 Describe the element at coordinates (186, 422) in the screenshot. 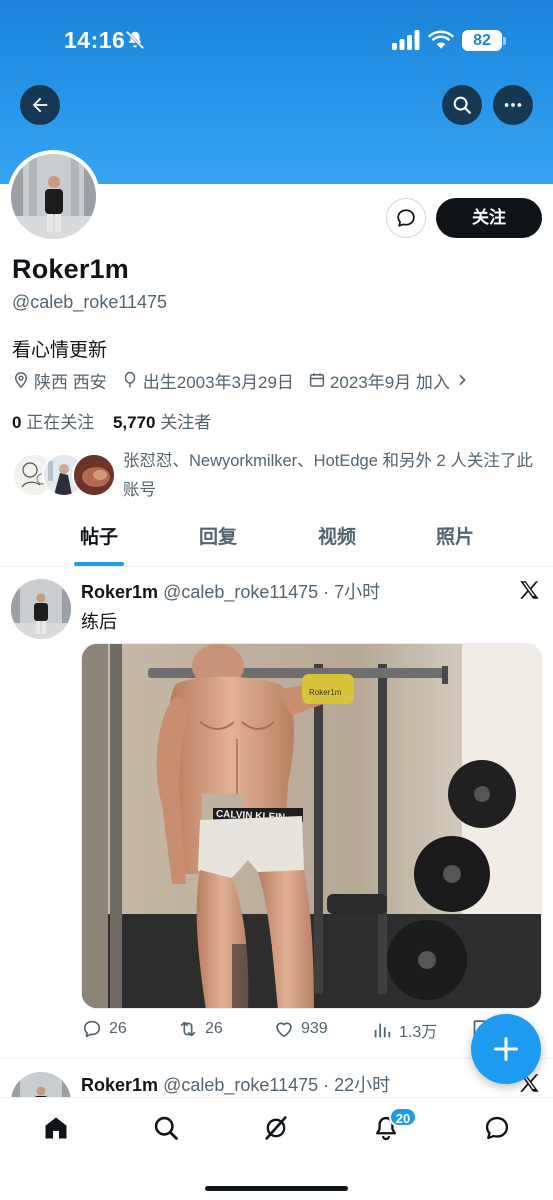

I see `followers-label: 关注者` at that location.